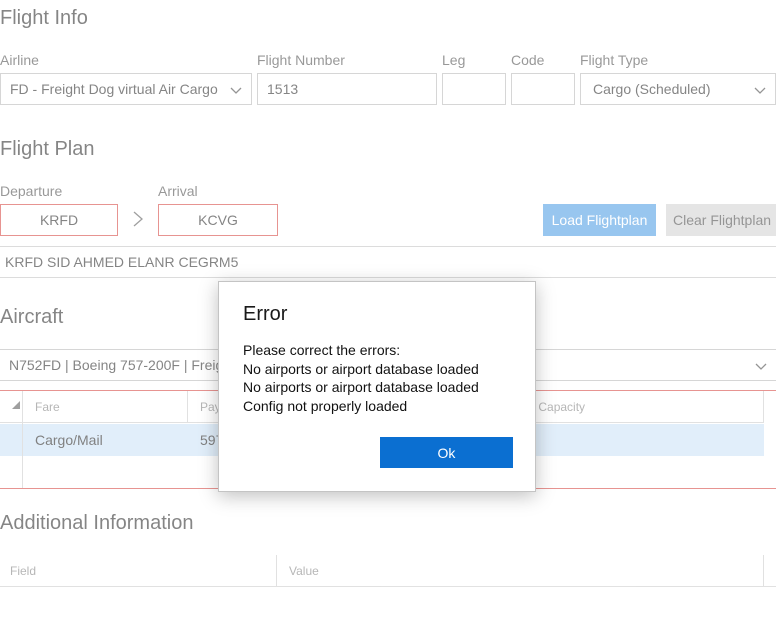 Image resolution: width=776 pixels, height=617 pixels. I want to click on route-field: KRFD SID AHMED ELANR CEGRM5, so click(388, 262).